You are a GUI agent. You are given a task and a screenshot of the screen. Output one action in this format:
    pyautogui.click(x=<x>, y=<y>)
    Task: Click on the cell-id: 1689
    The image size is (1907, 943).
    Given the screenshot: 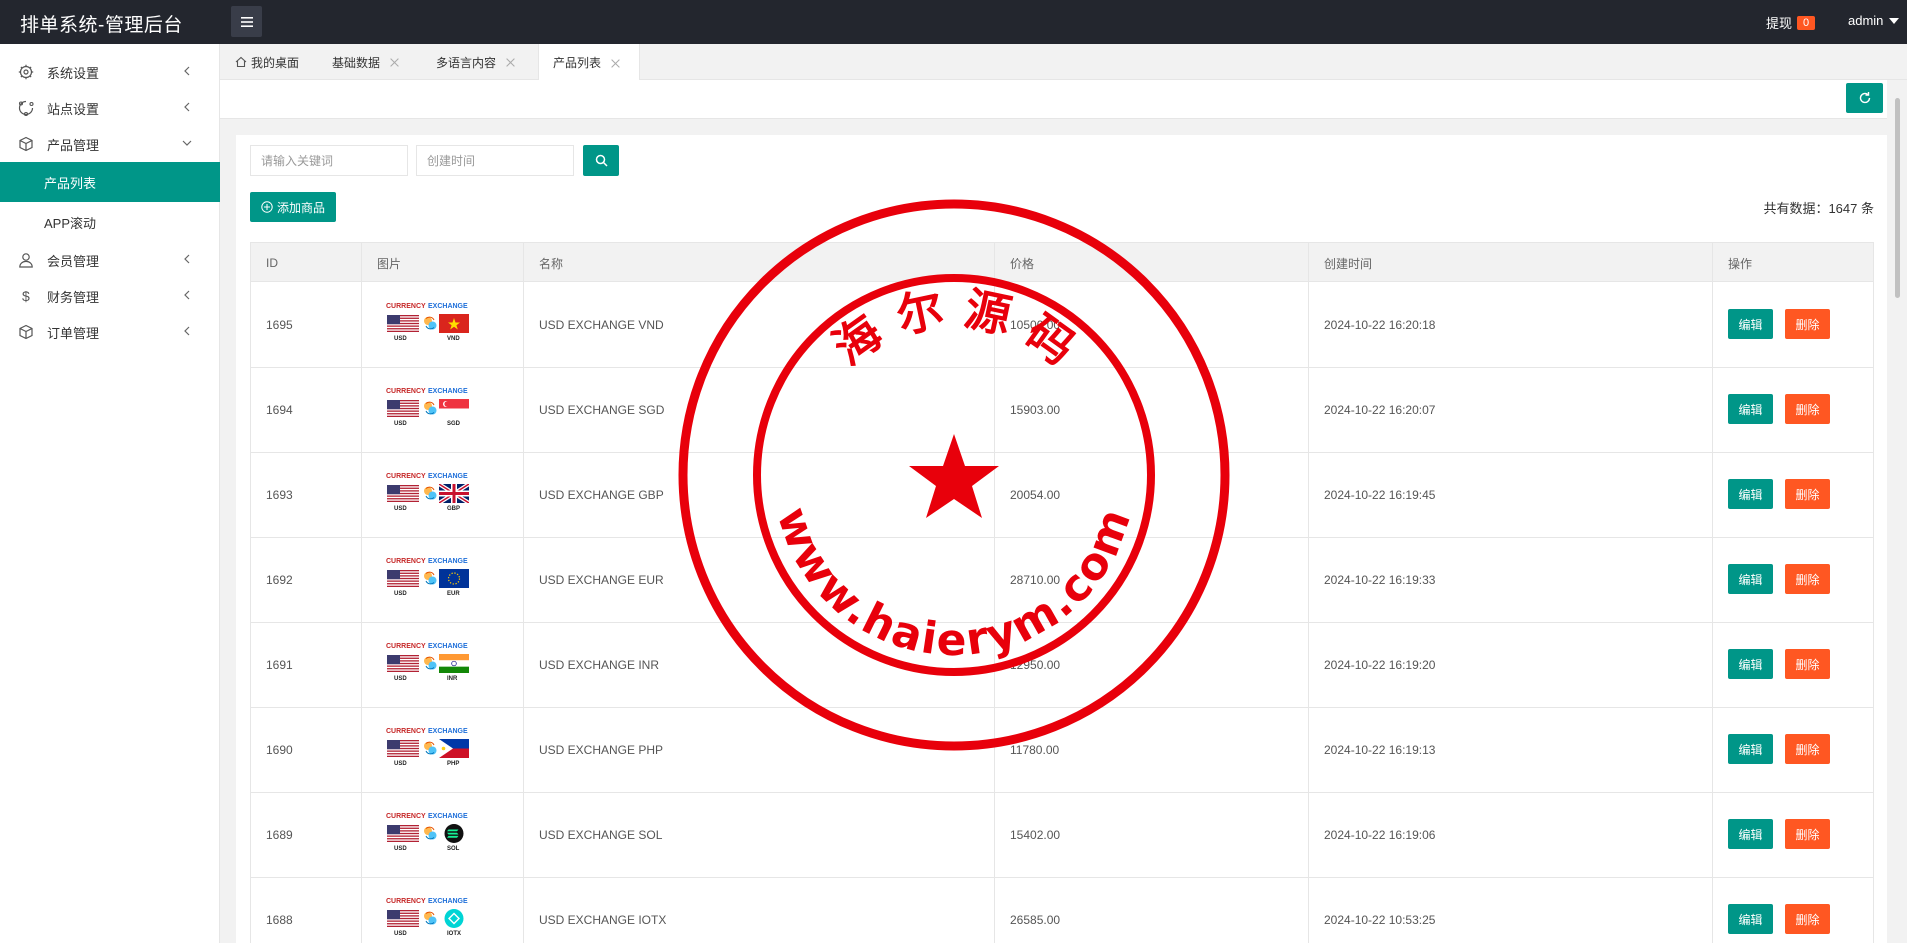 What is the action you would take?
    pyautogui.click(x=279, y=834)
    